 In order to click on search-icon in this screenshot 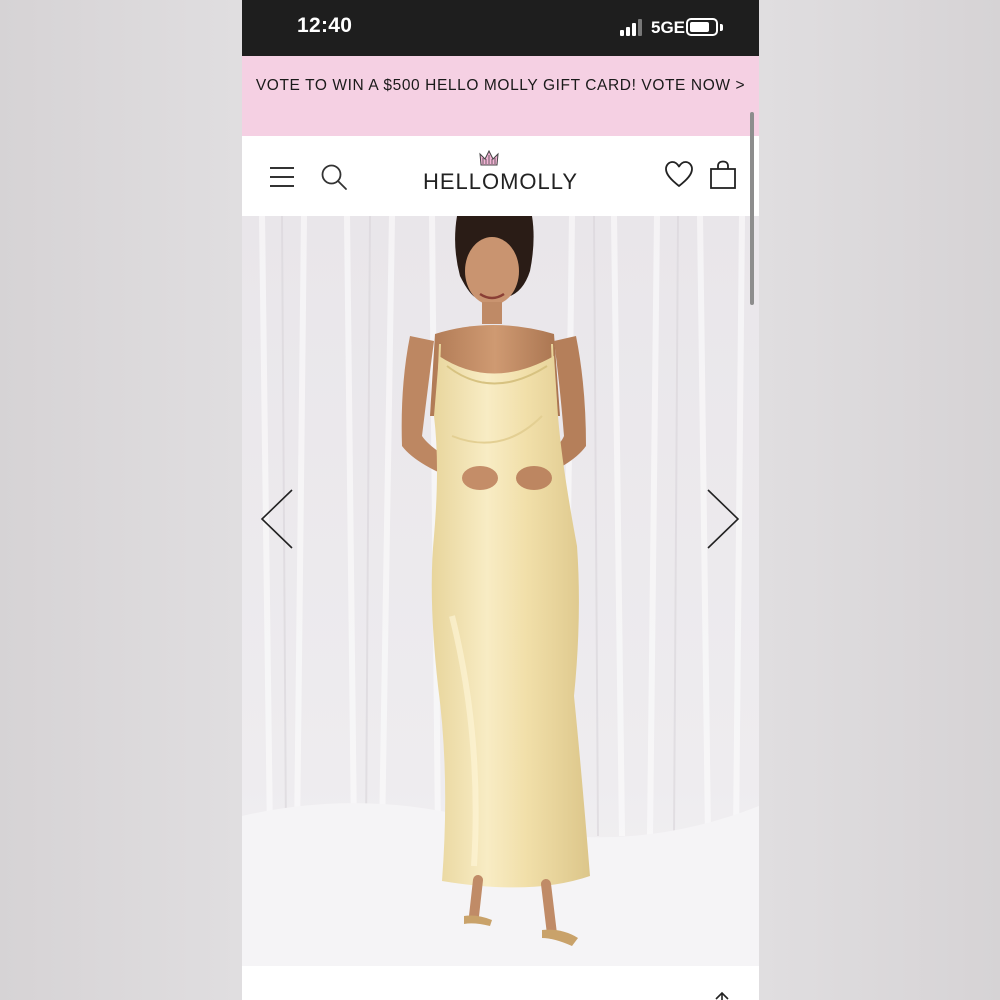, I will do `click(334, 177)`.